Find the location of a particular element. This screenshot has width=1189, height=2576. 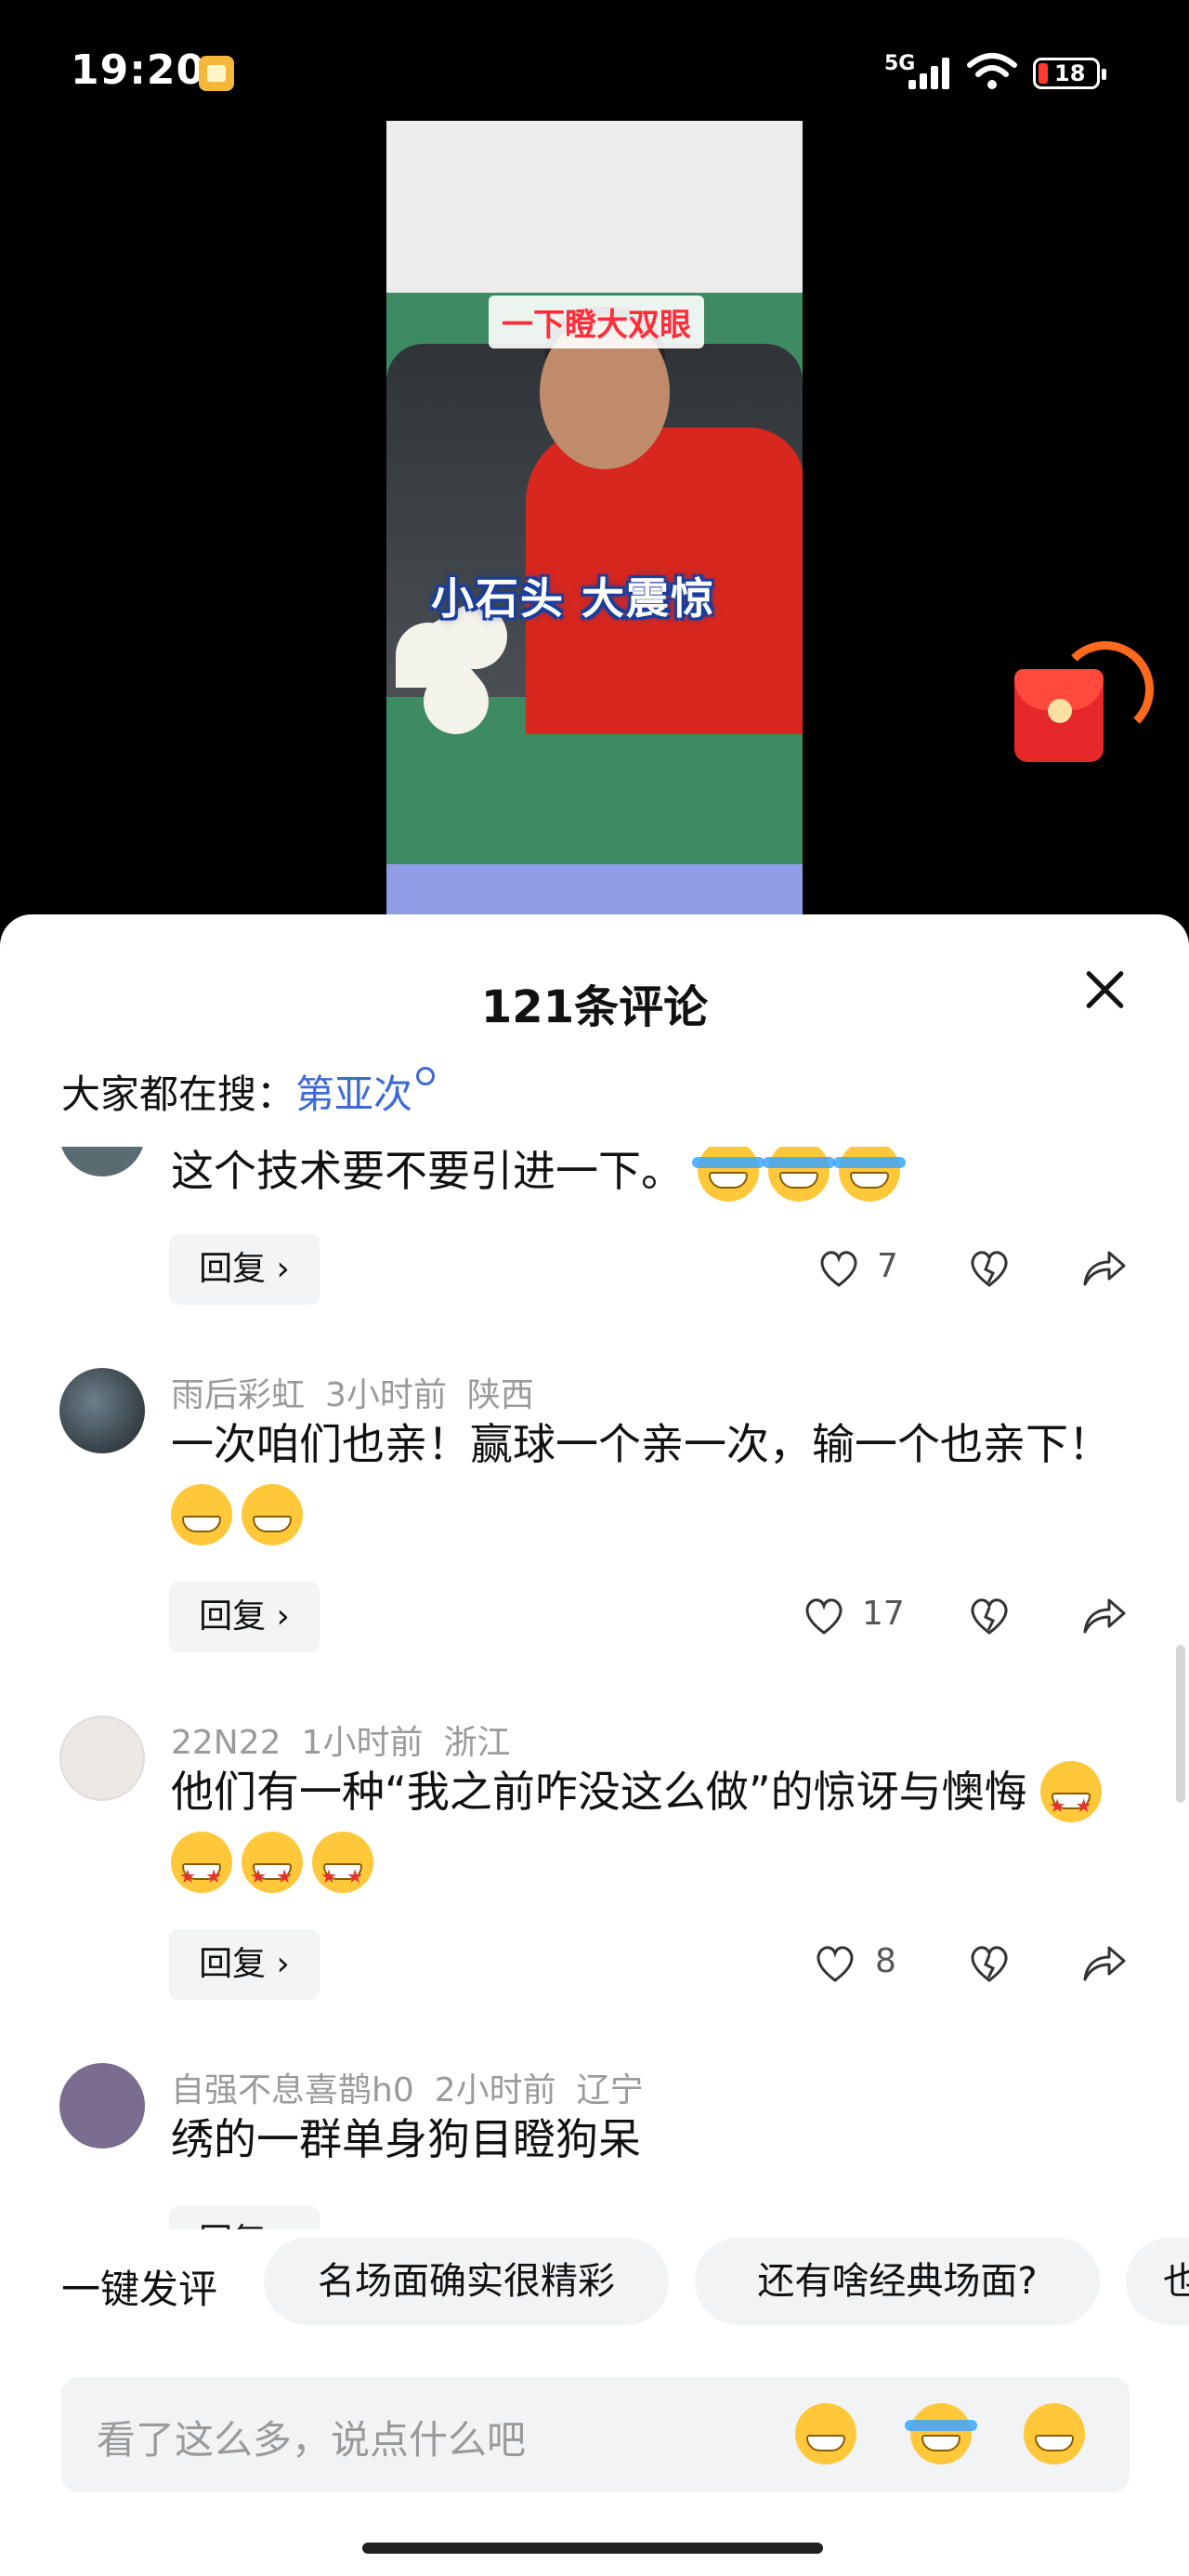

video-caption-main: 小石头 大震惊 is located at coordinates (574, 598).